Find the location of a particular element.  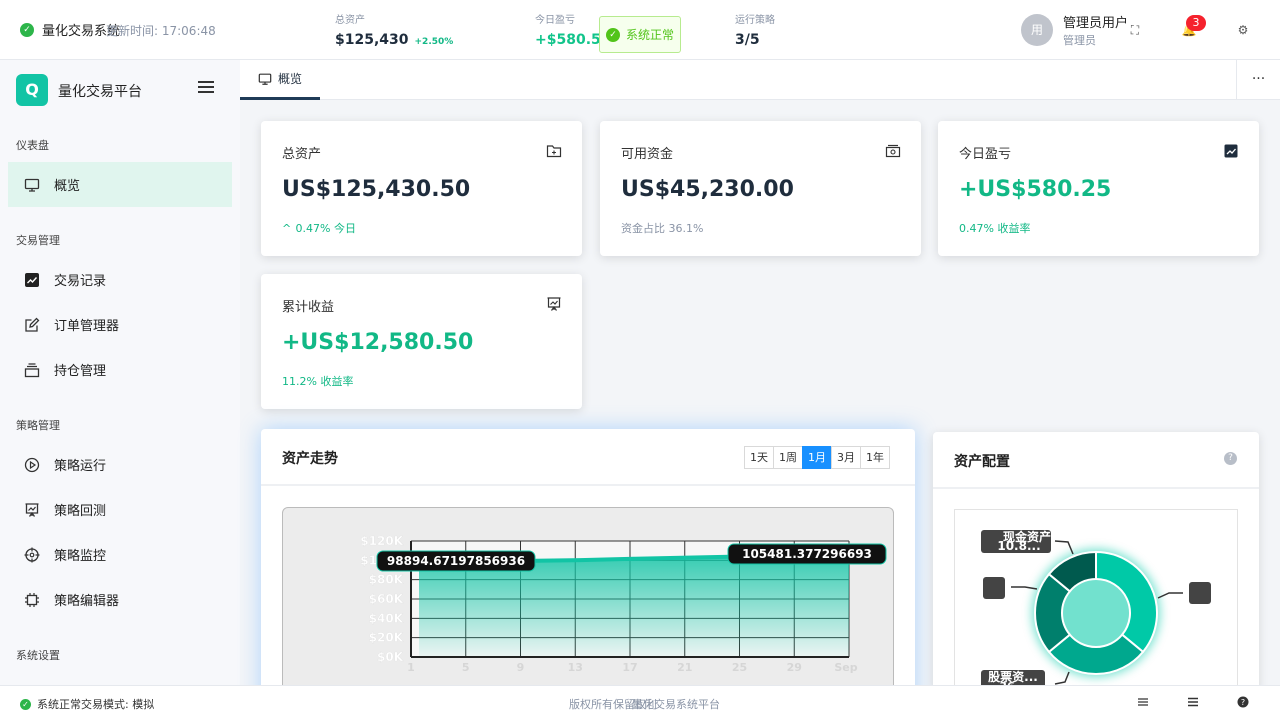

money-icon is located at coordinates (893, 151).